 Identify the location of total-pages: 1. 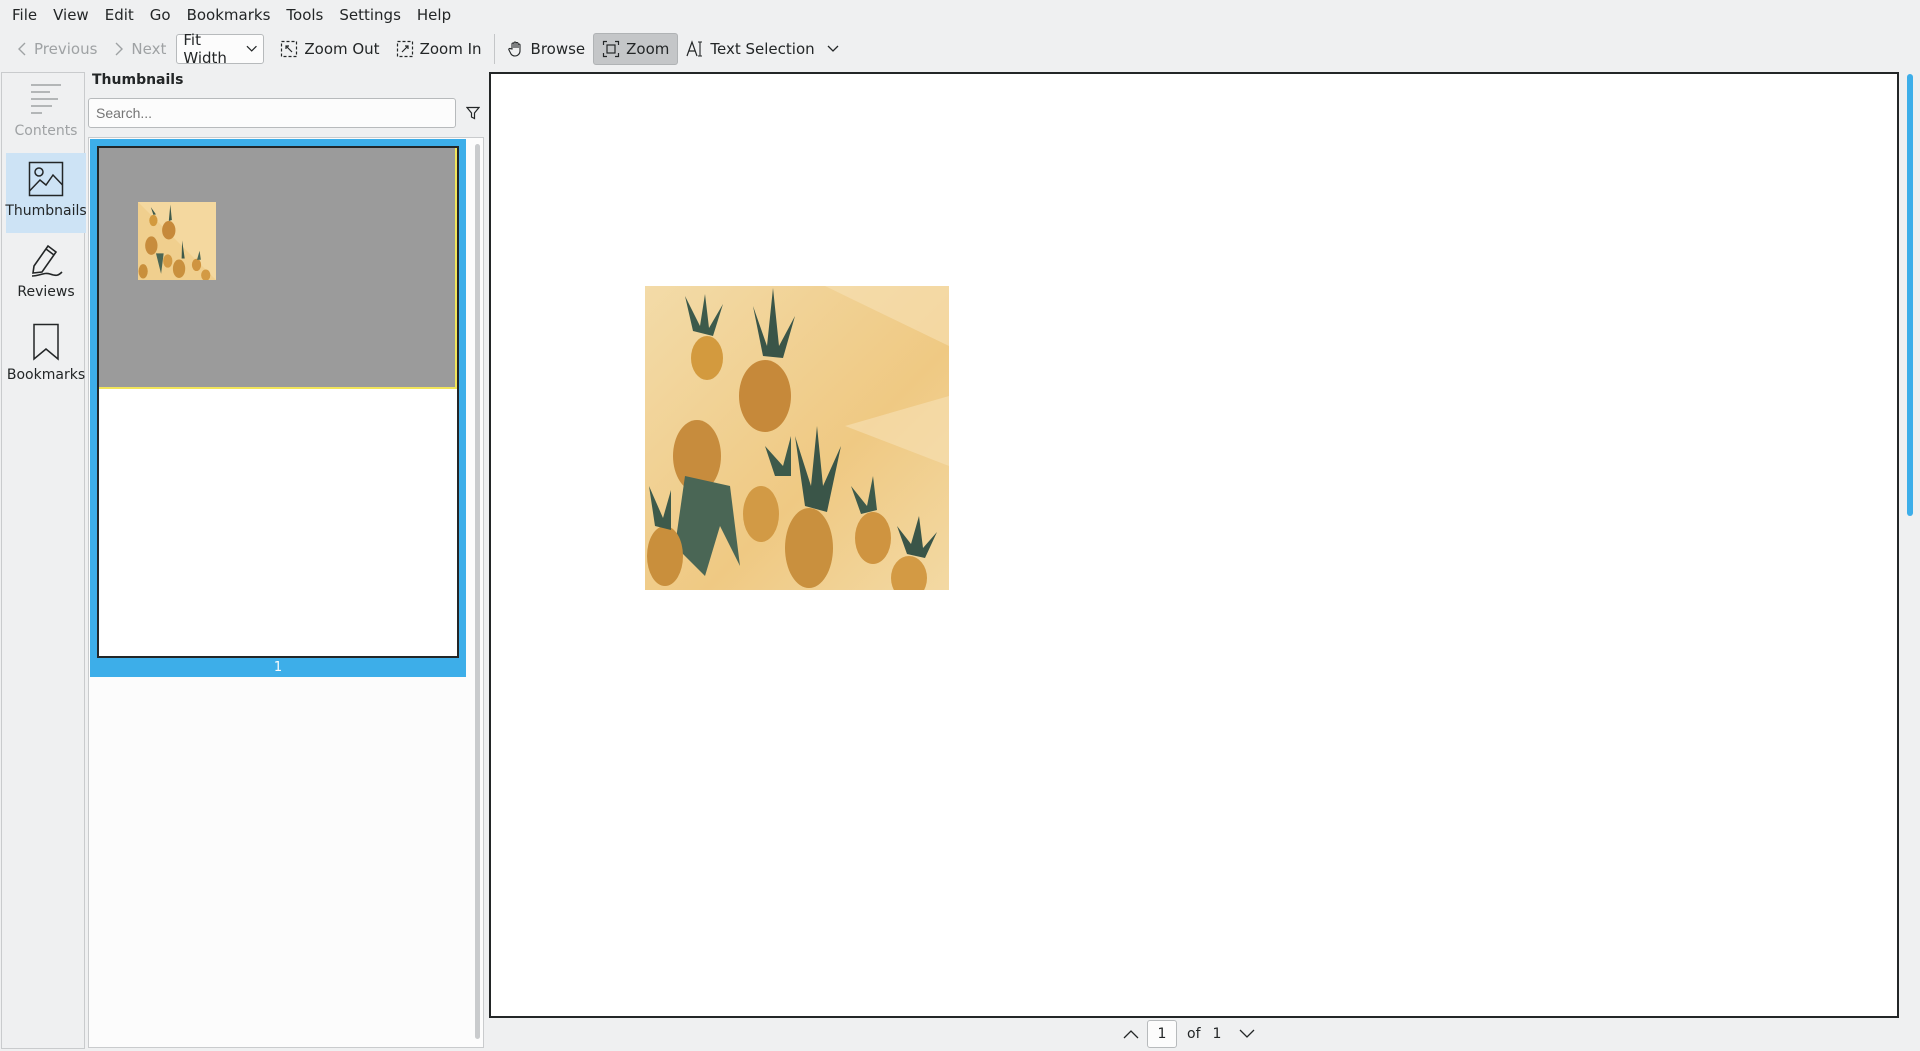
(1217, 1034).